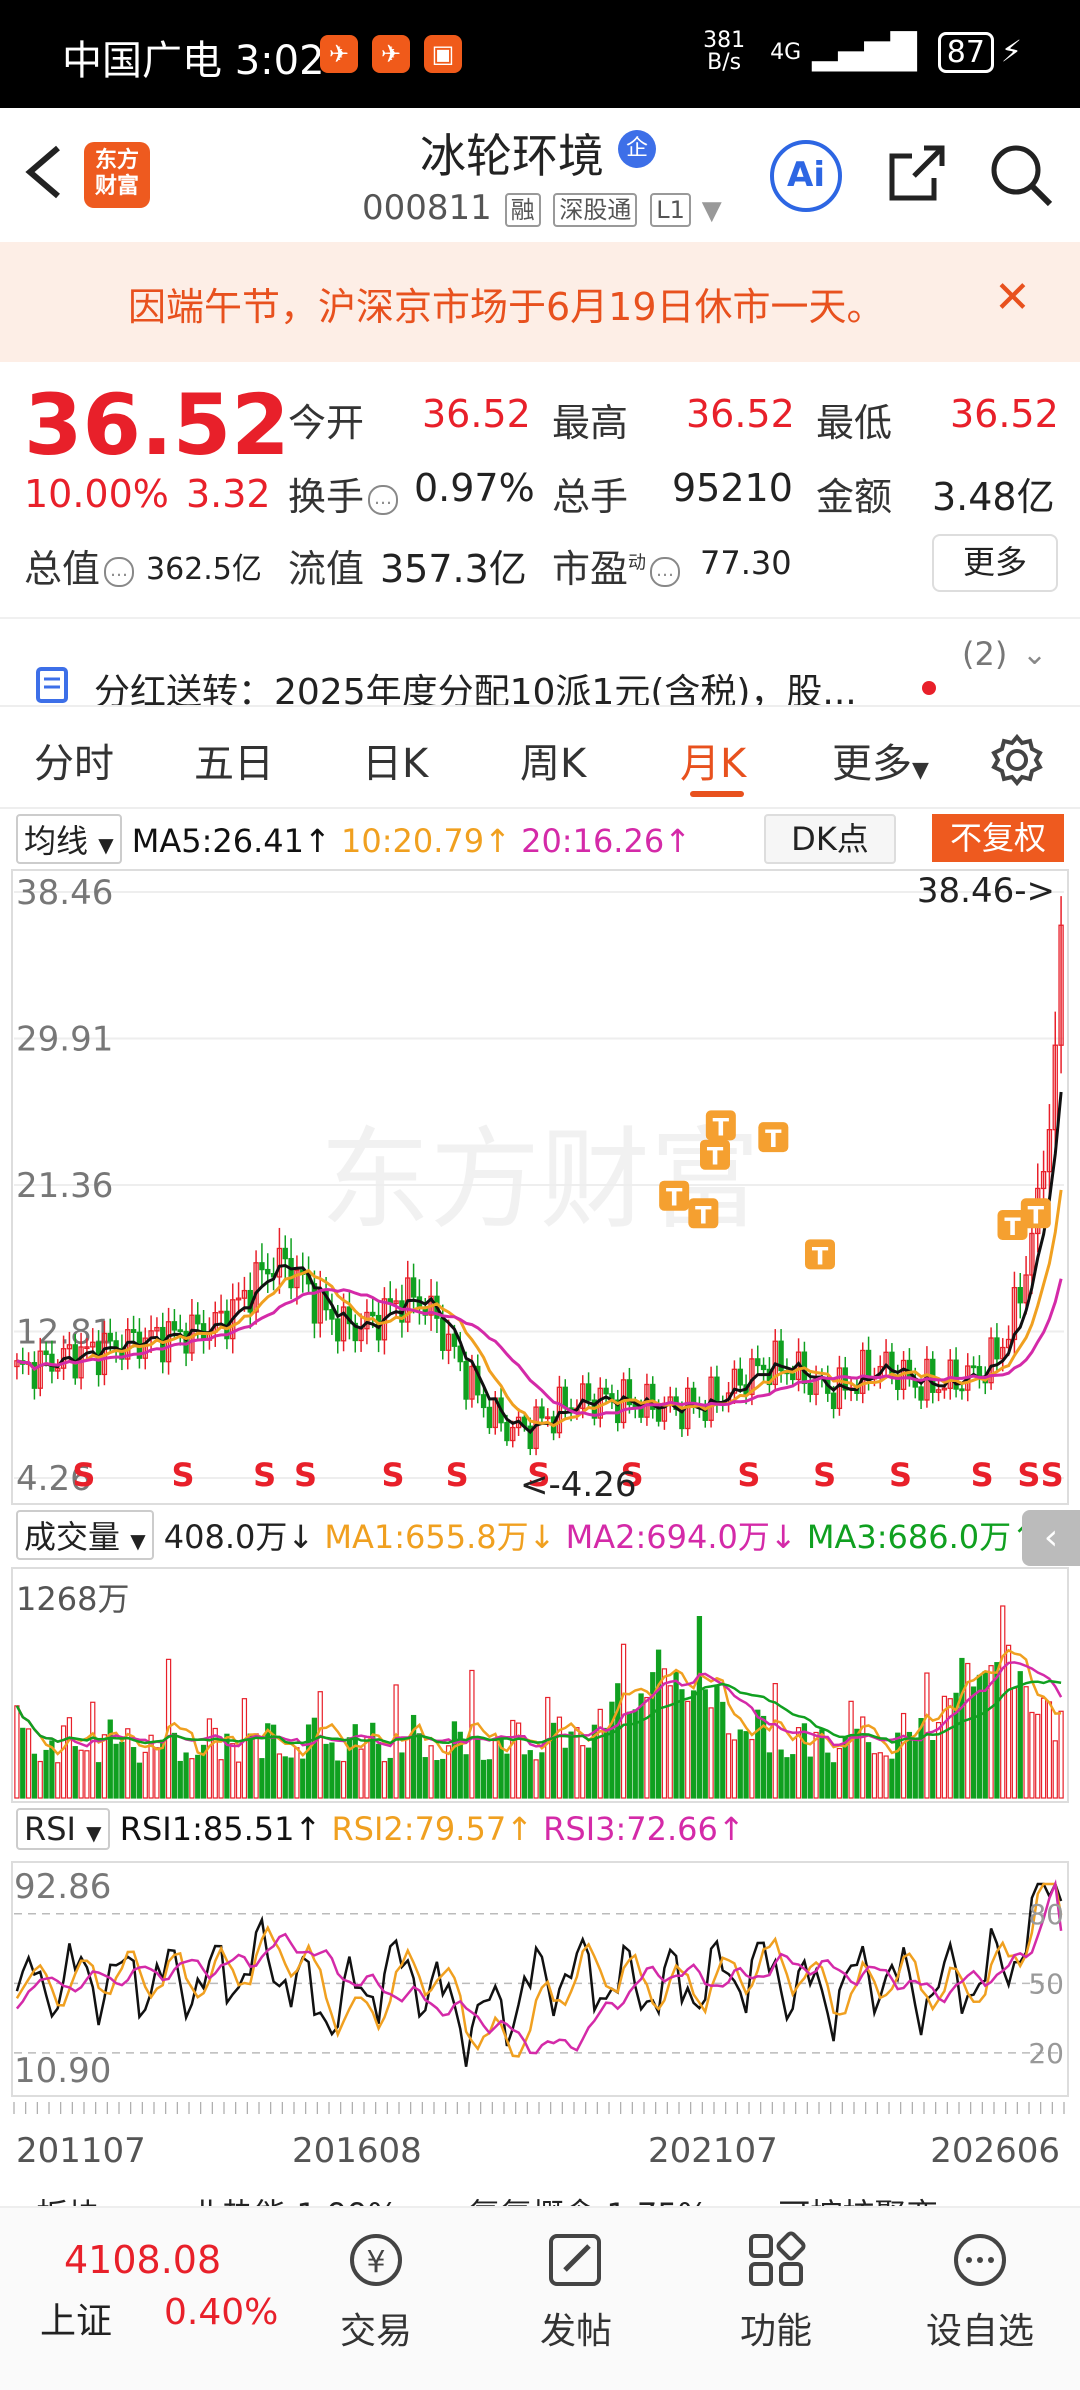  What do you see at coordinates (234, 760) in the screenshot?
I see `tab-five-day: 五日` at bounding box center [234, 760].